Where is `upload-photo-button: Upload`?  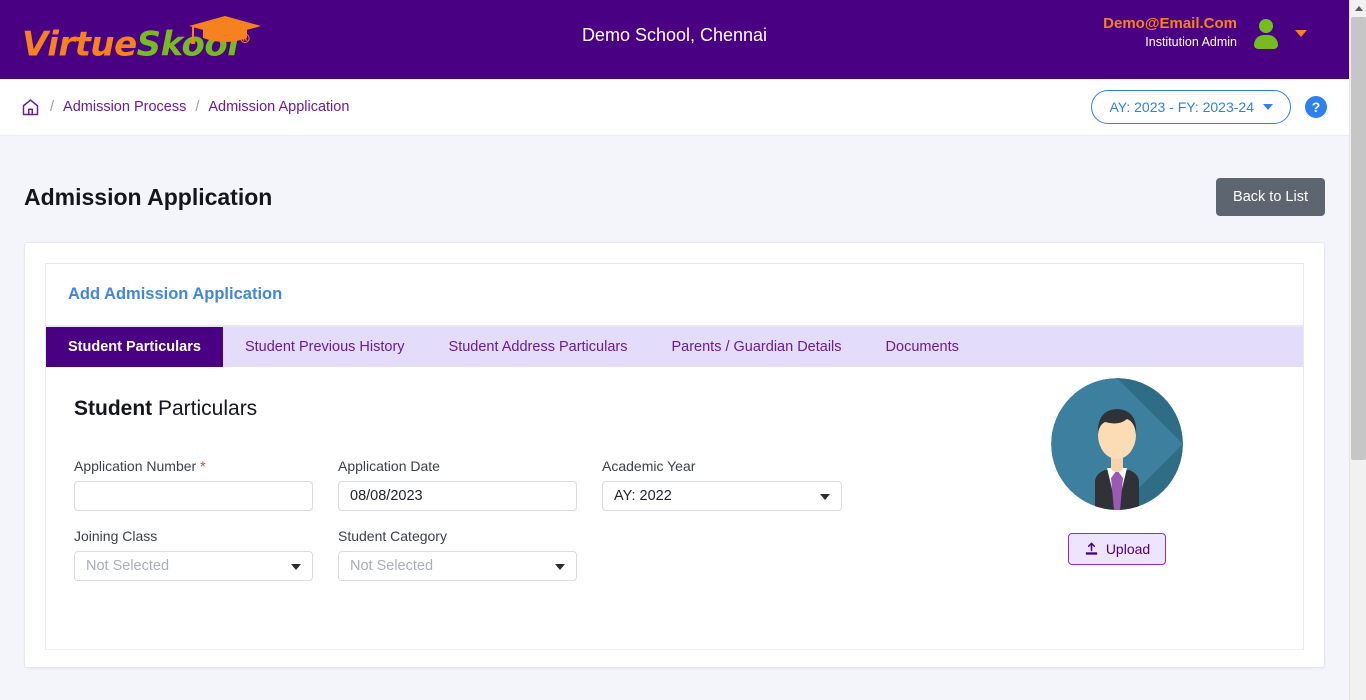 upload-photo-button: Upload is located at coordinates (1117, 549).